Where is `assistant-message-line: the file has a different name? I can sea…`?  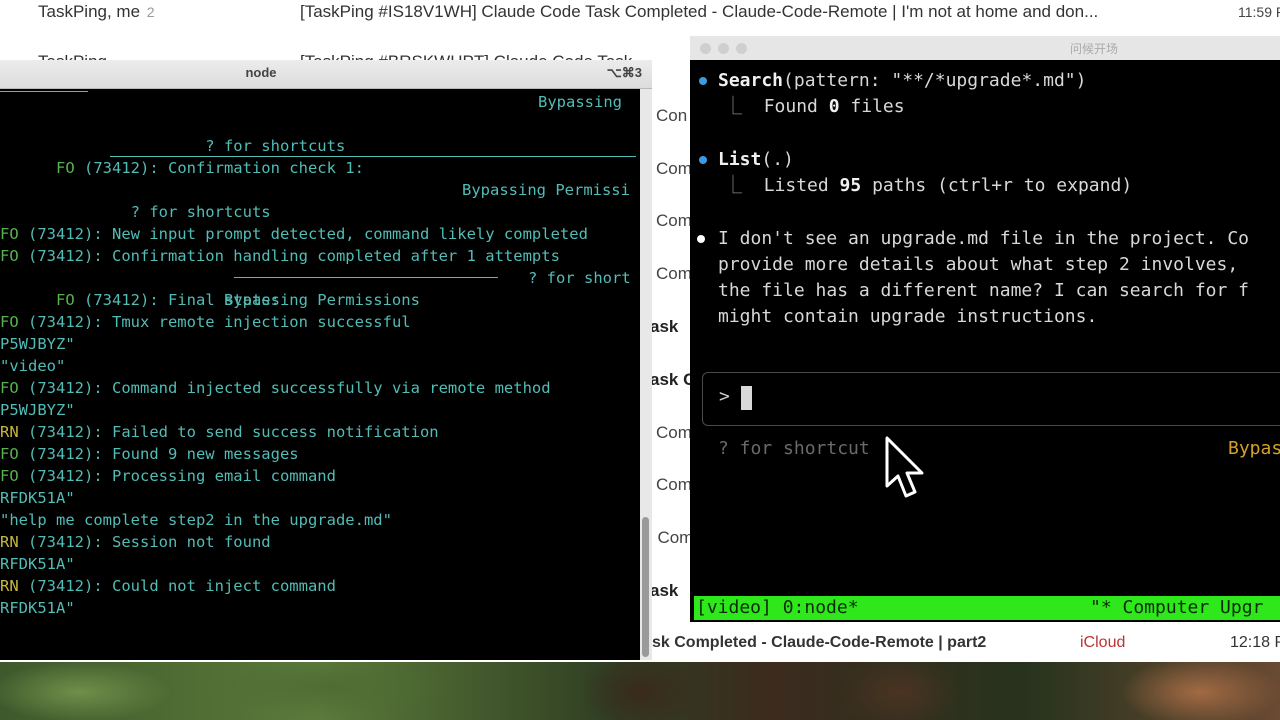 assistant-message-line: the file has a different name? I can sea… is located at coordinates (984, 290).